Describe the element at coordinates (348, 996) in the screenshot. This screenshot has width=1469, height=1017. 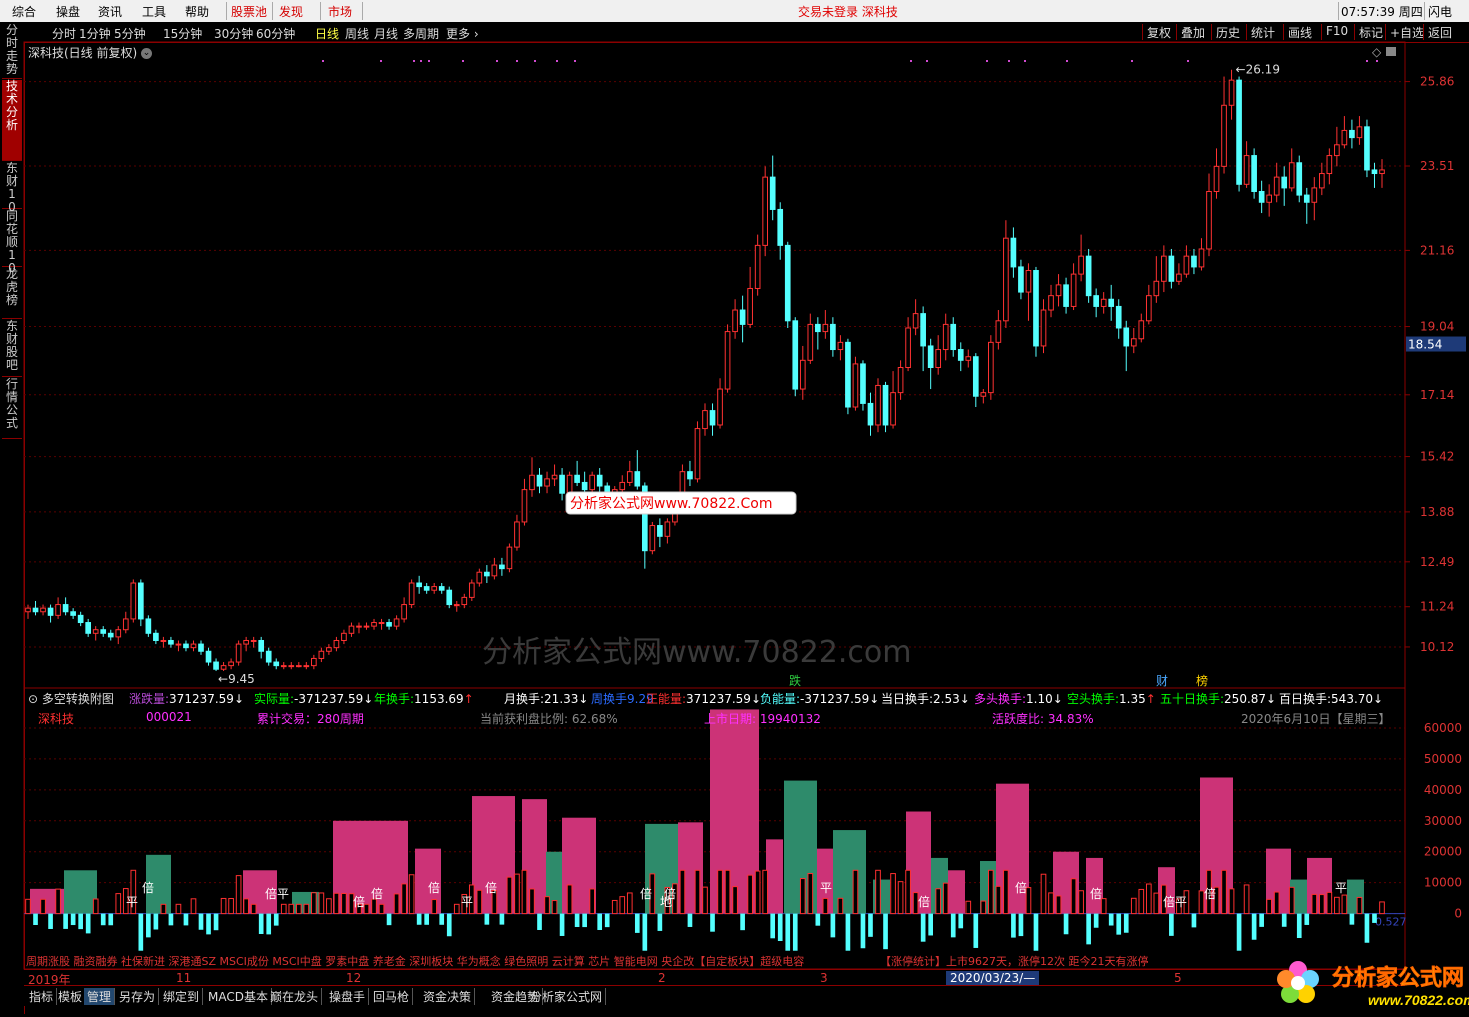
I see `formula-tab-7: 操盘手` at that location.